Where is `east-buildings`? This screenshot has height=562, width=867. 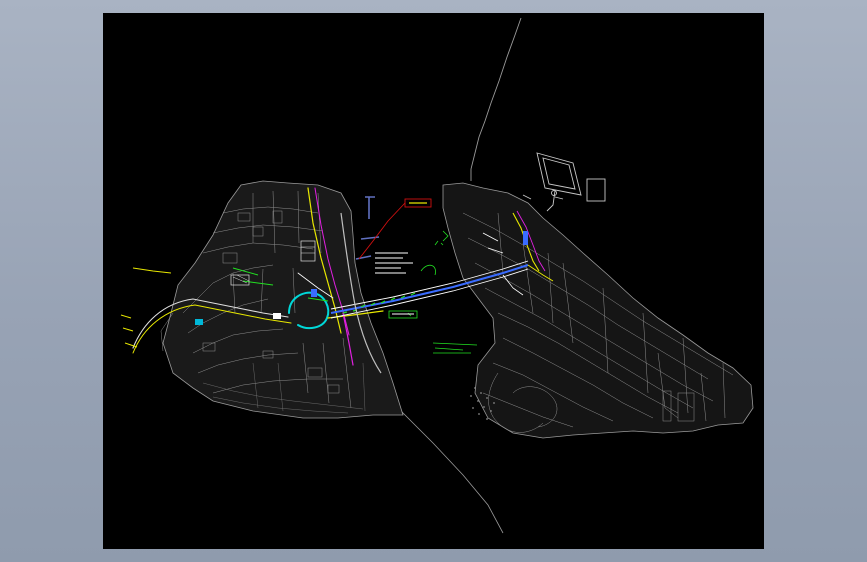
east-buildings is located at coordinates (564, 182).